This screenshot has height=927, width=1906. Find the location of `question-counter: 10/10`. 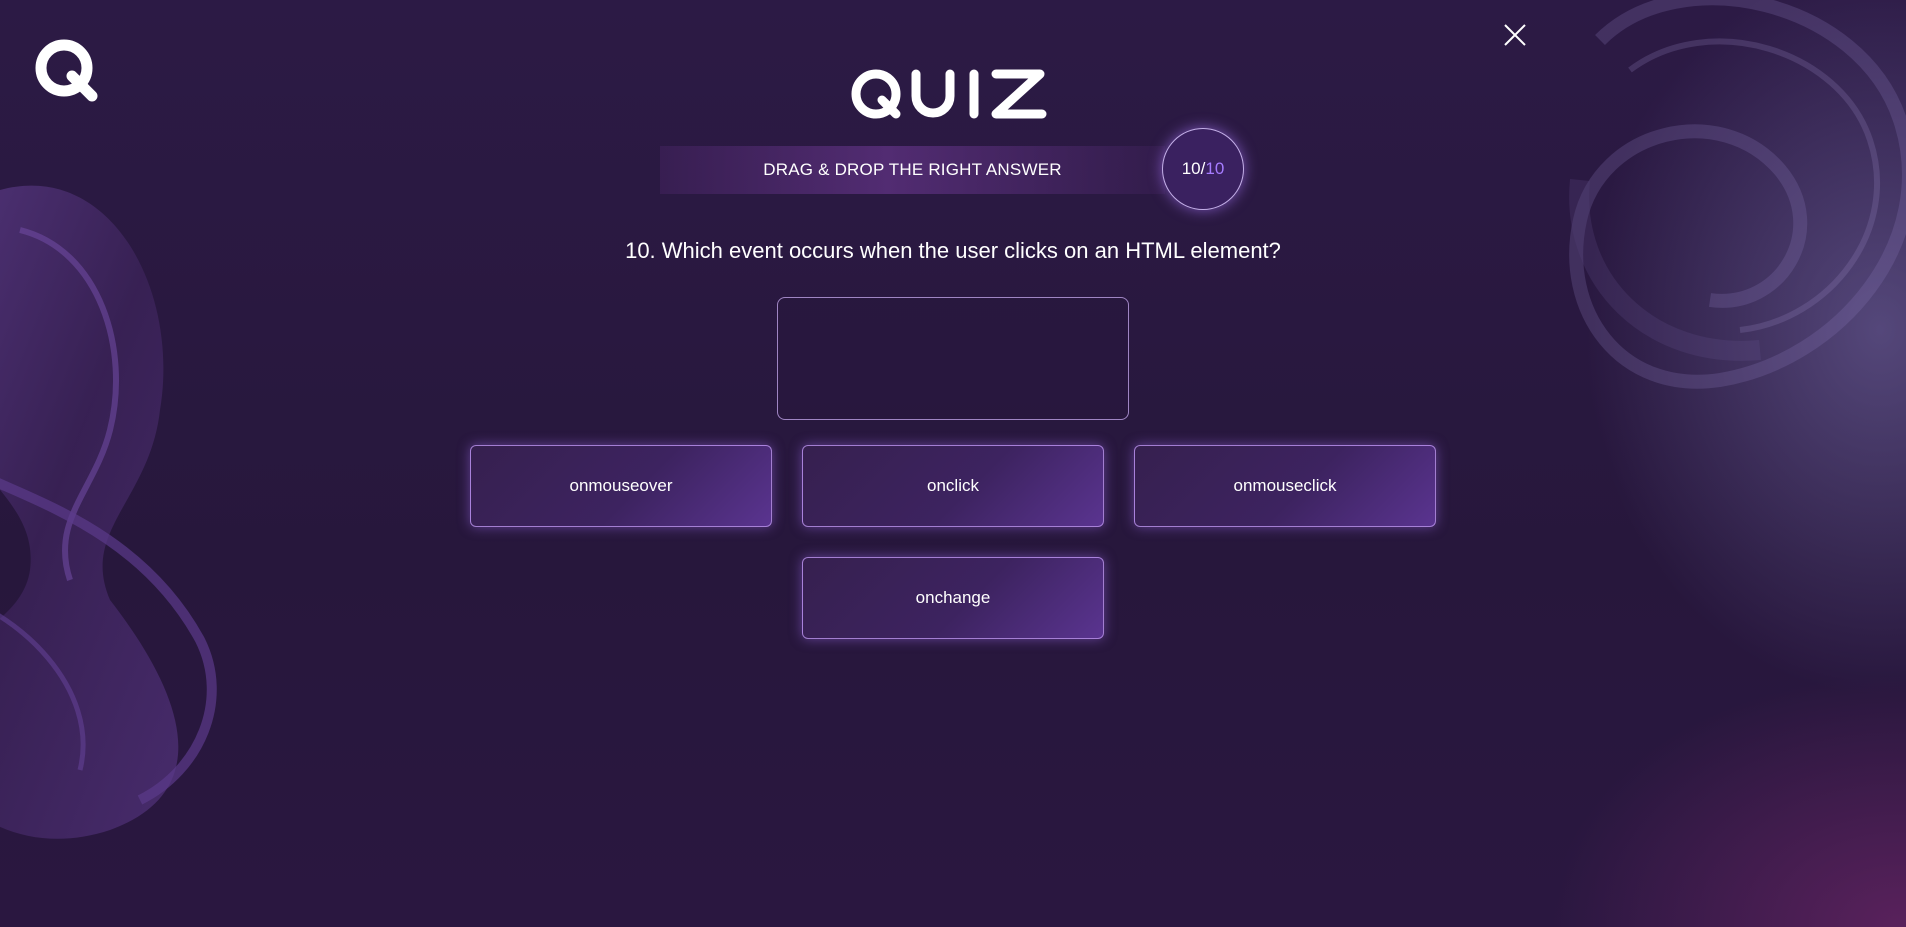

question-counter: 10/10 is located at coordinates (1203, 169).